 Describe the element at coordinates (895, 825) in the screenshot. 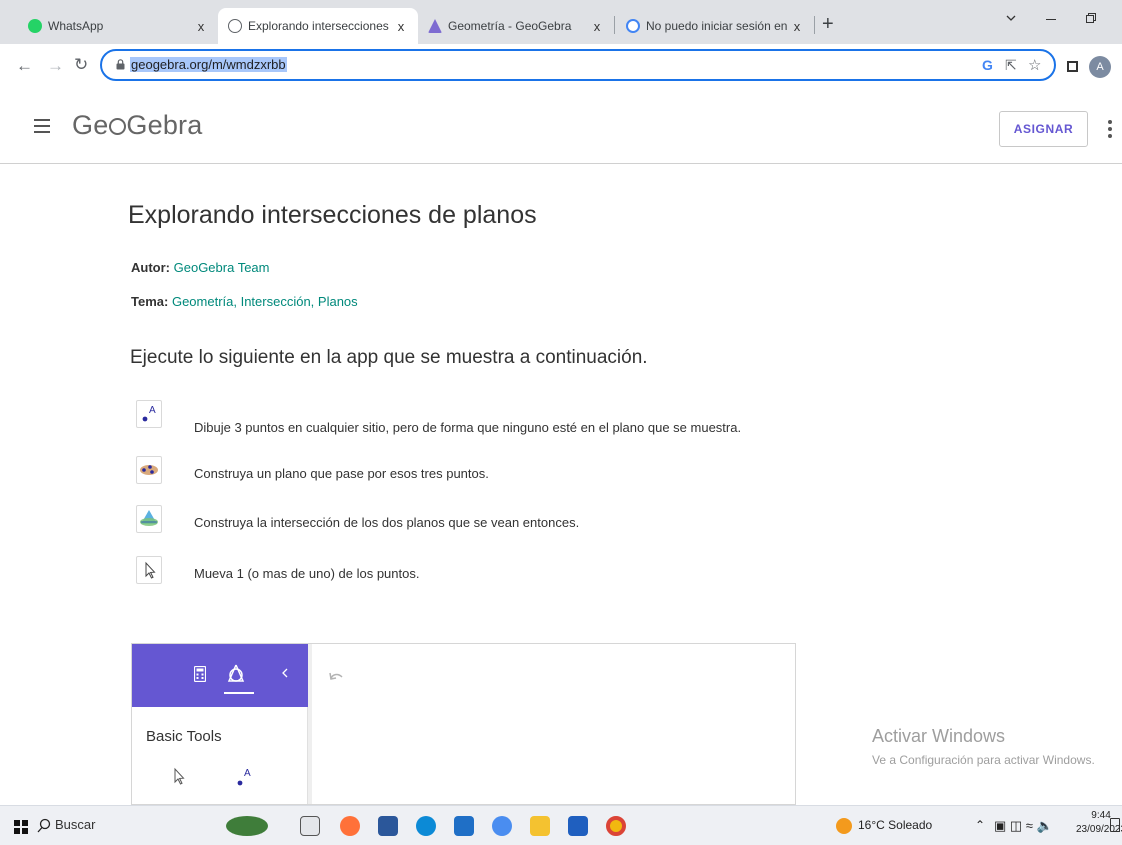

I see `weather-text: 16°C Soleado` at that location.